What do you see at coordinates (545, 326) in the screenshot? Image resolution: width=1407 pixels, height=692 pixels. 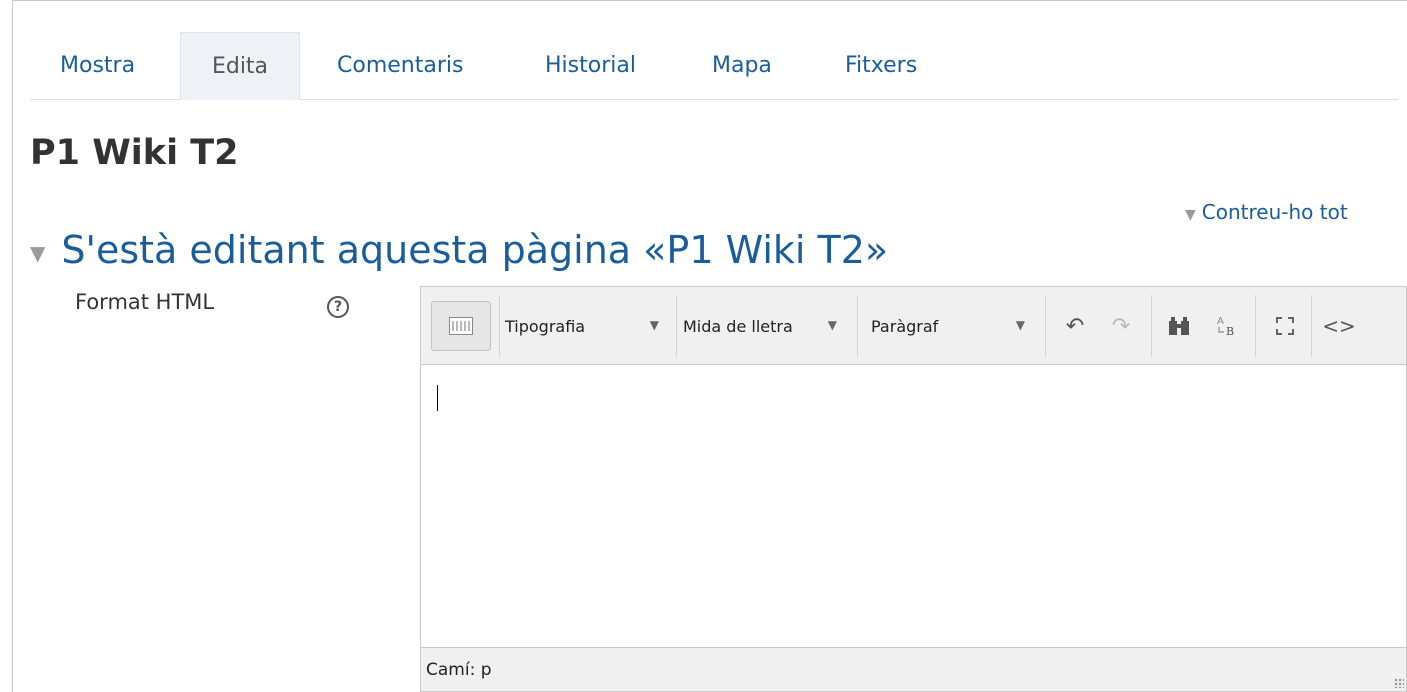 I see `font-family-label: Tipografia` at bounding box center [545, 326].